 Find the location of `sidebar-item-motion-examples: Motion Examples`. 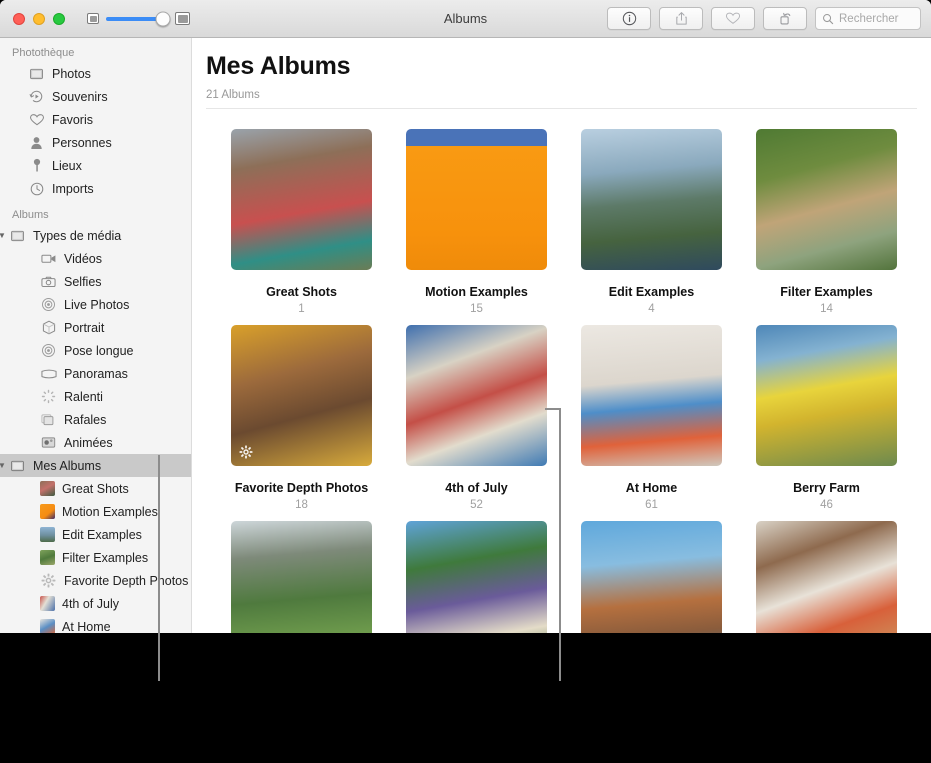

sidebar-item-motion-examples: Motion Examples is located at coordinates (95, 511).